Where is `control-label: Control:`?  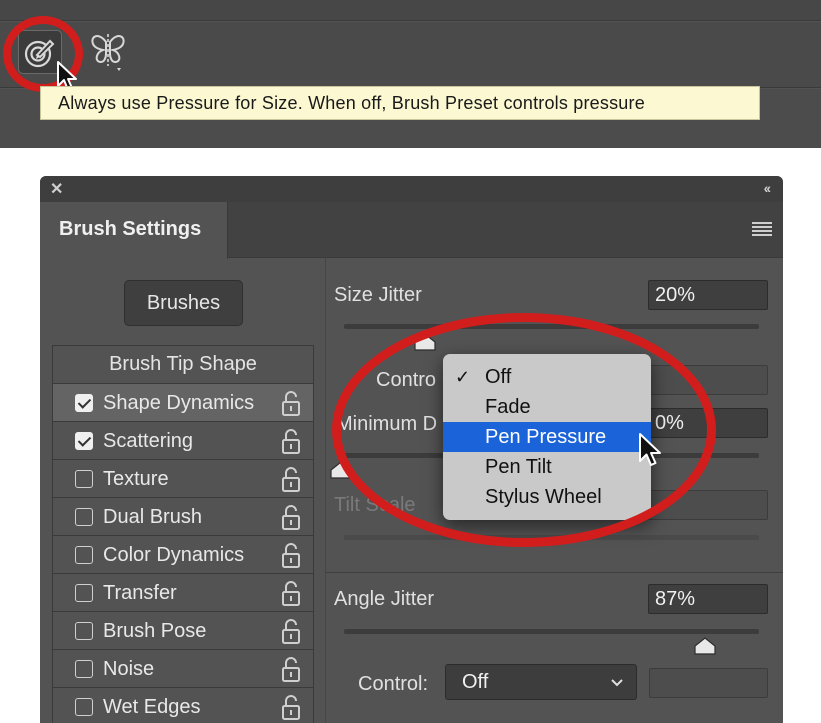 control-label: Control: is located at coordinates (393, 684).